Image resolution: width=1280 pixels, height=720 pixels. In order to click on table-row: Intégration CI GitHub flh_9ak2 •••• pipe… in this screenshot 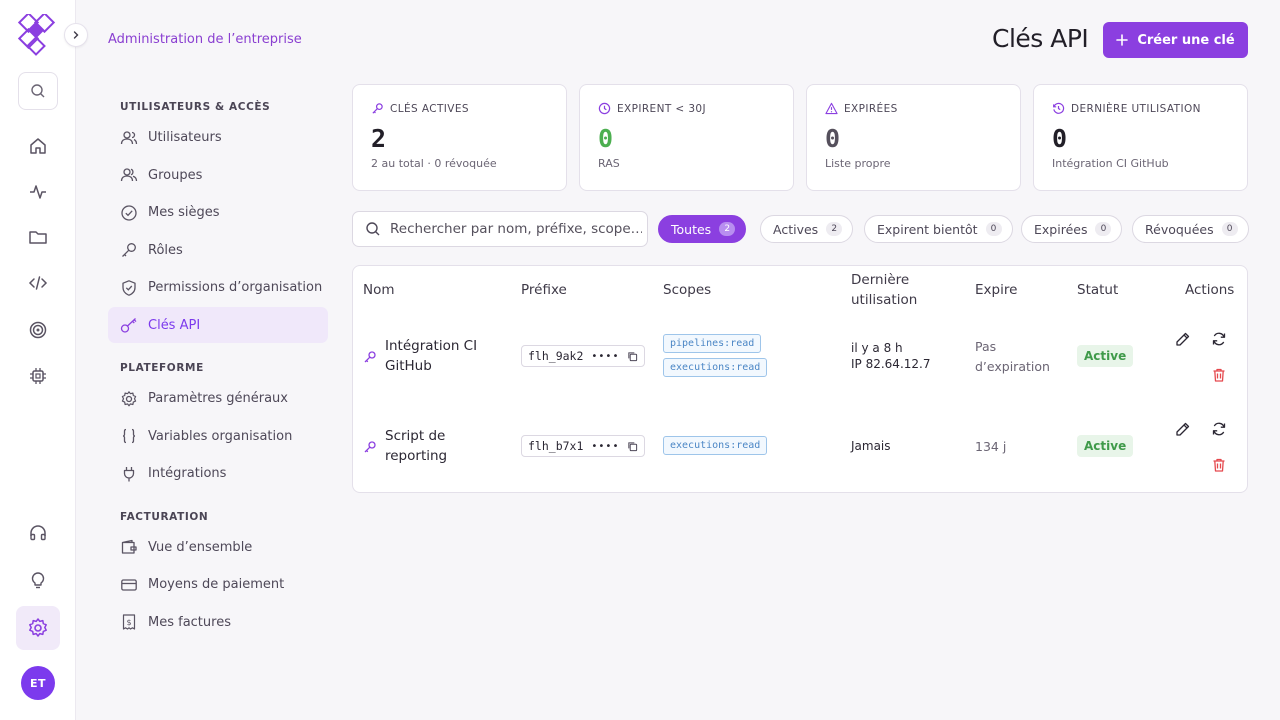, I will do `click(800, 365)`.